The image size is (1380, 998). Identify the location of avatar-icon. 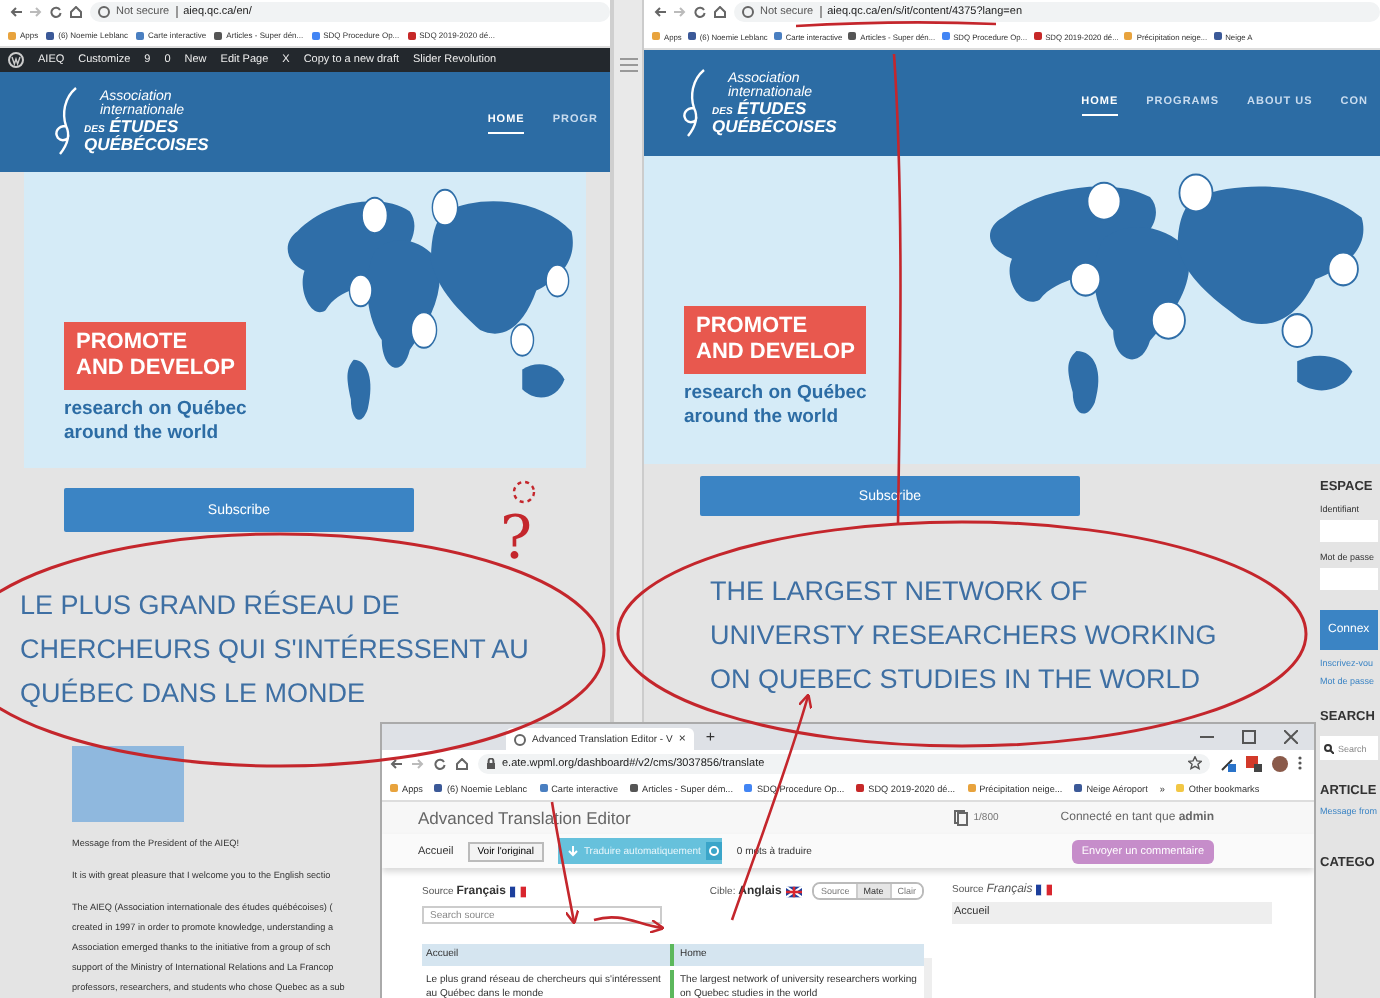
(1280, 763).